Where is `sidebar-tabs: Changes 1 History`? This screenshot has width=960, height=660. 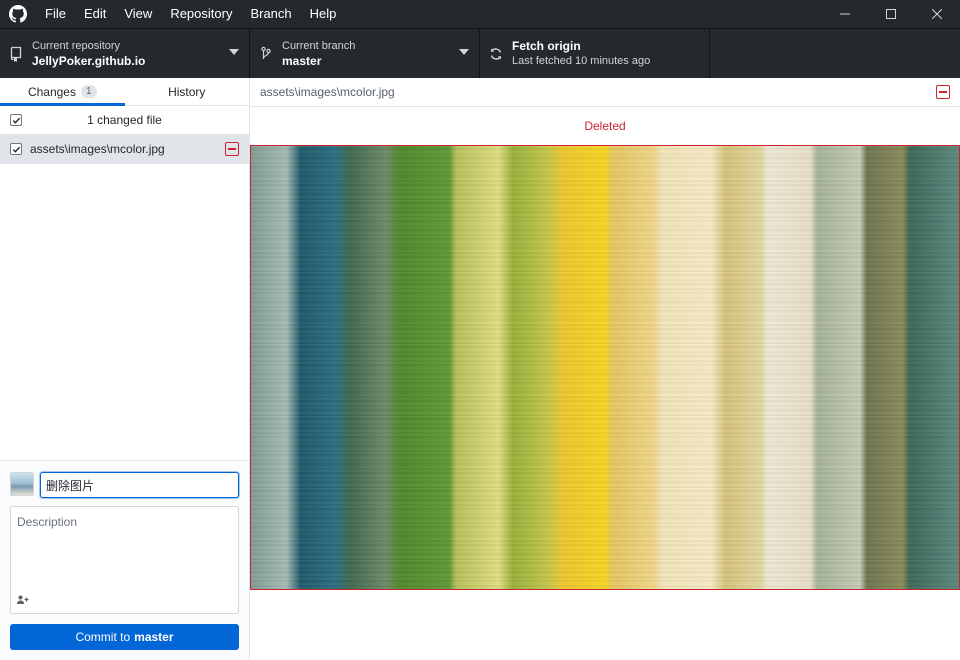
sidebar-tabs: Changes 1 History is located at coordinates (124, 92).